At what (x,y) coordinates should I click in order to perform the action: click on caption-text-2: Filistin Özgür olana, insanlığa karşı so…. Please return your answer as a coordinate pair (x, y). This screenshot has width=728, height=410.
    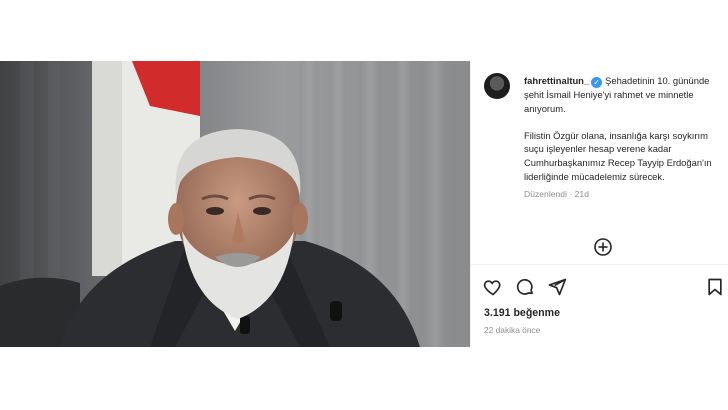
    Looking at the image, I should click on (618, 155).